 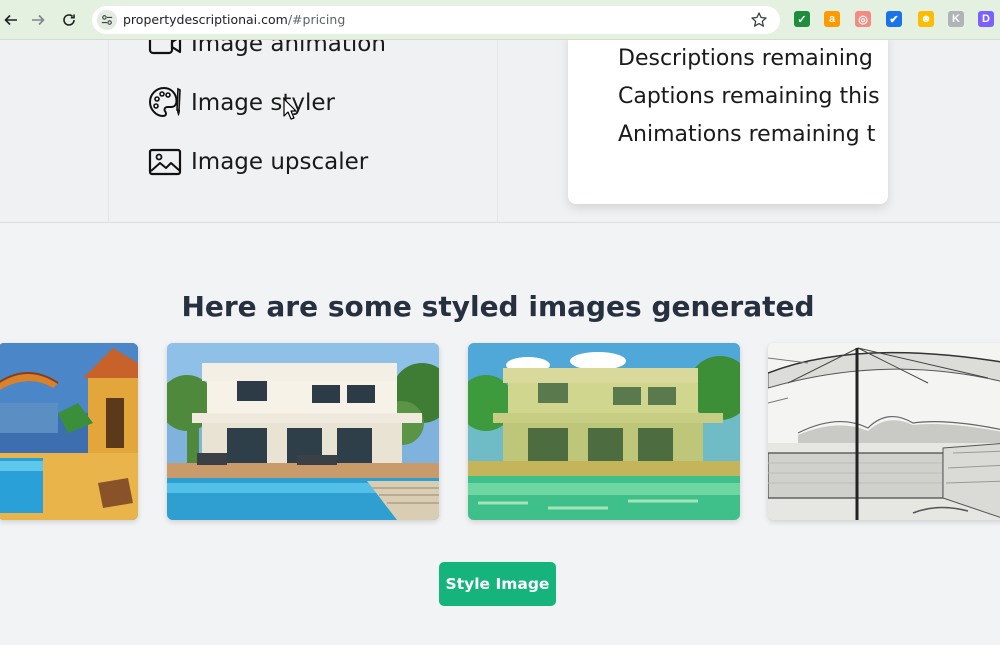 I want to click on tune-icon, so click(x=107, y=20).